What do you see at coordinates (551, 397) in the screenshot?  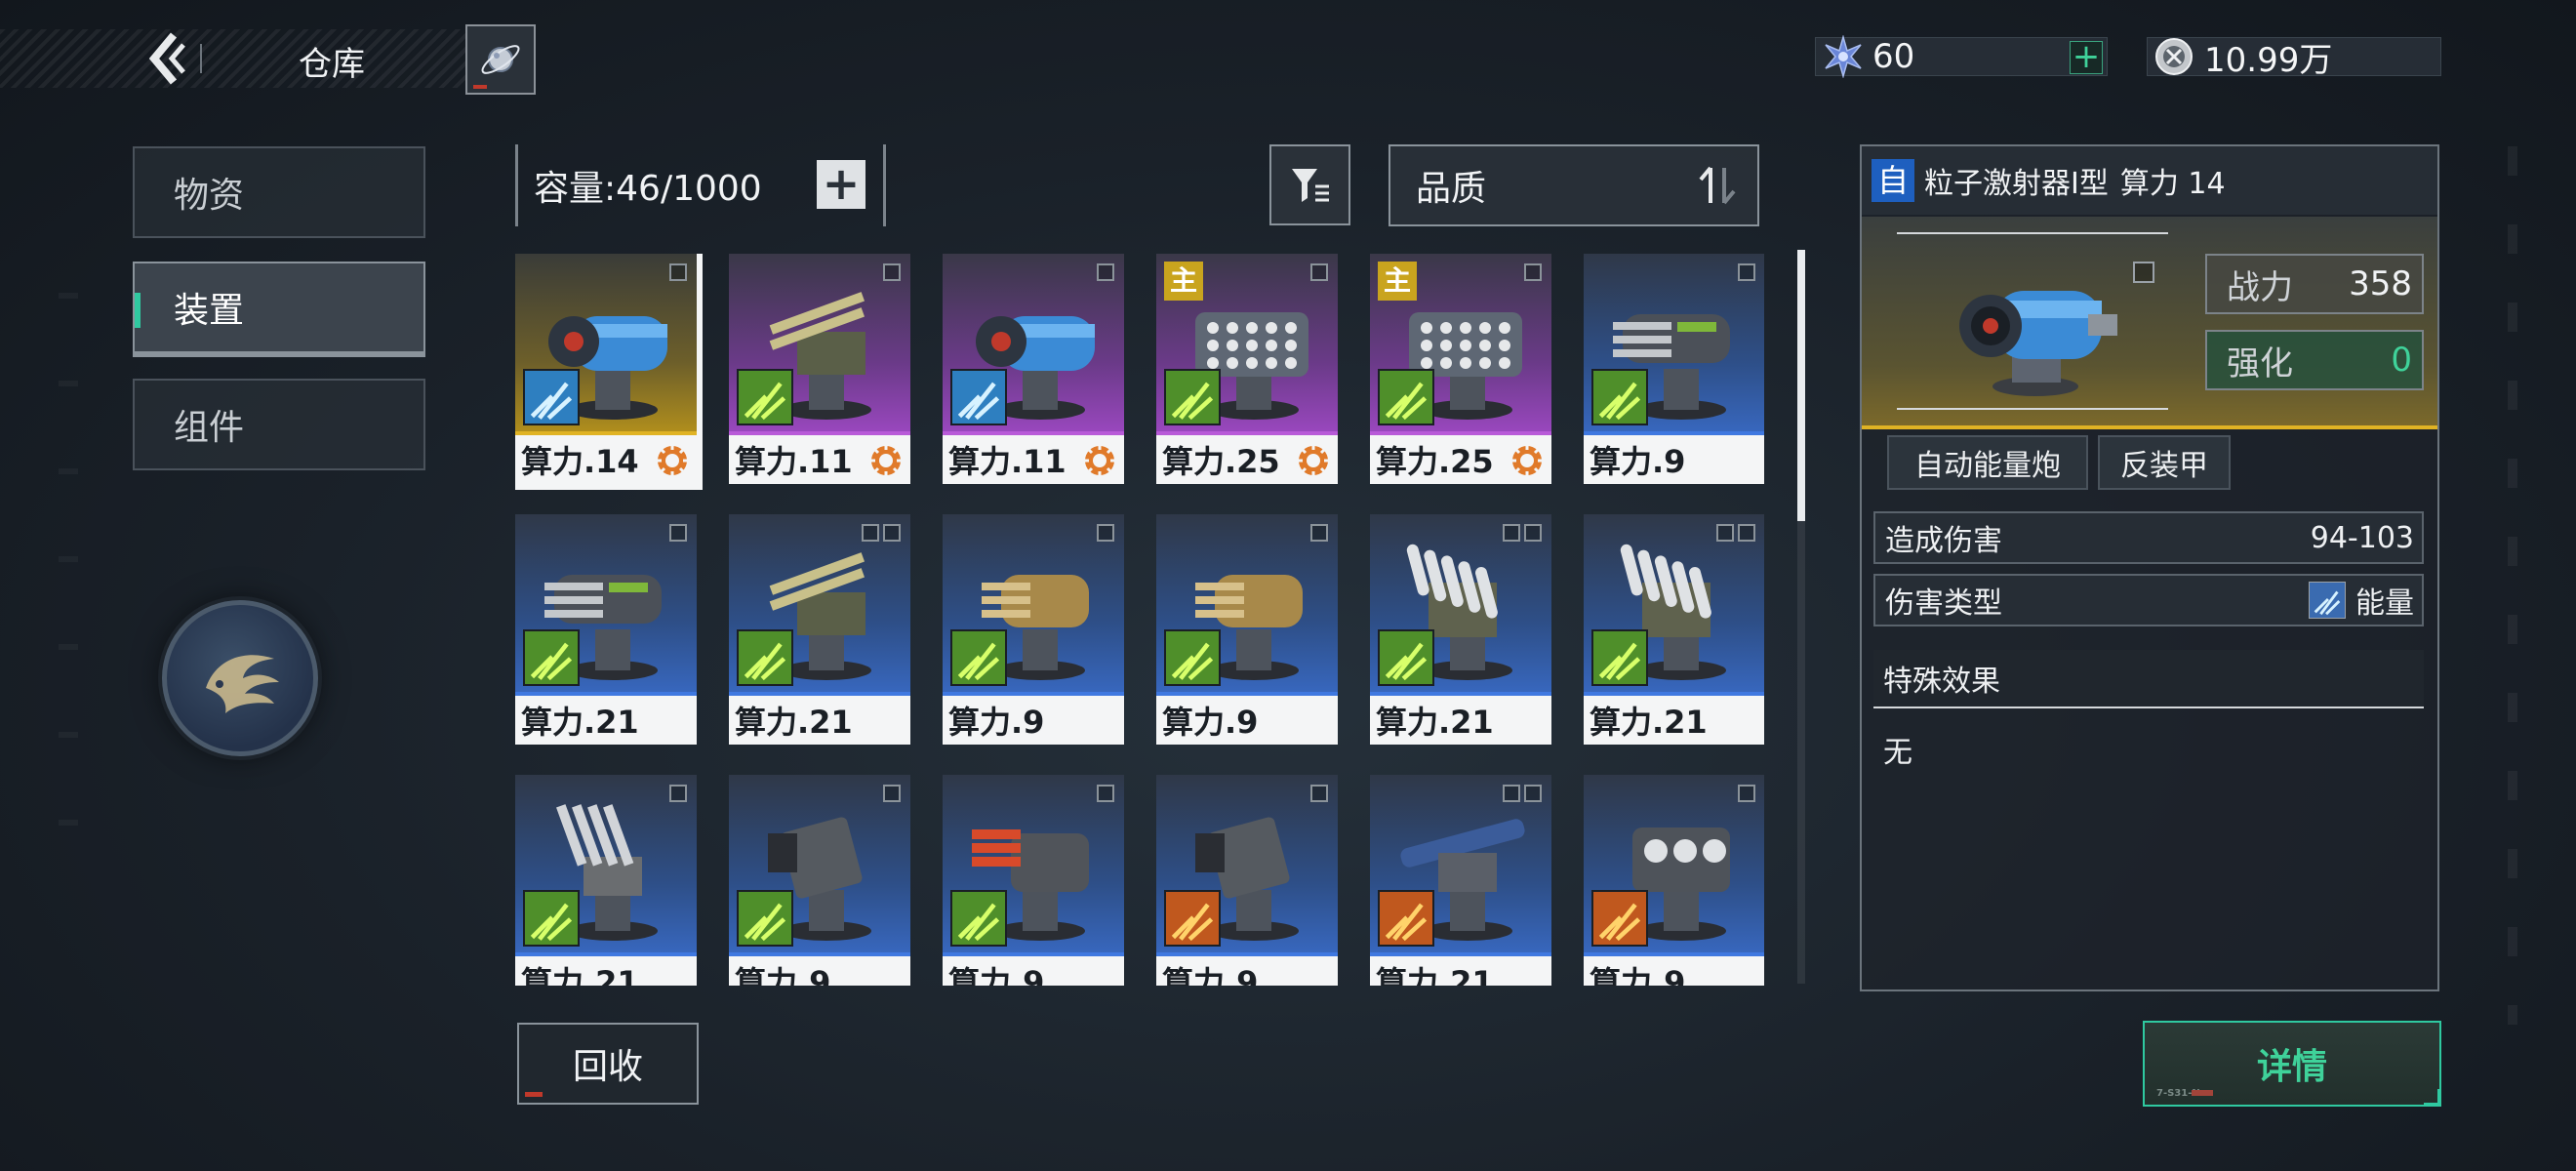 I see `energy-element-icon` at bounding box center [551, 397].